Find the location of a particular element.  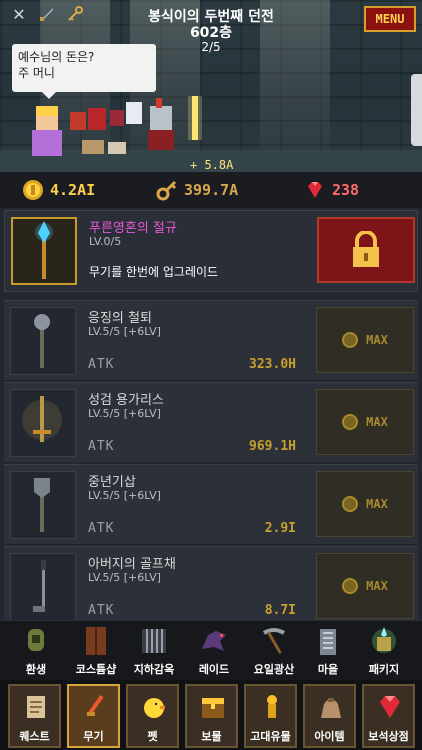

nav-costume-shop: 코스튬샵 is located at coordinates (96, 651).